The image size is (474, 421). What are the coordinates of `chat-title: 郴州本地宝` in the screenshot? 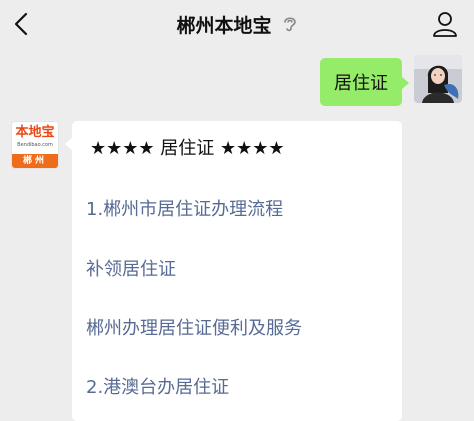 It's located at (224, 25).